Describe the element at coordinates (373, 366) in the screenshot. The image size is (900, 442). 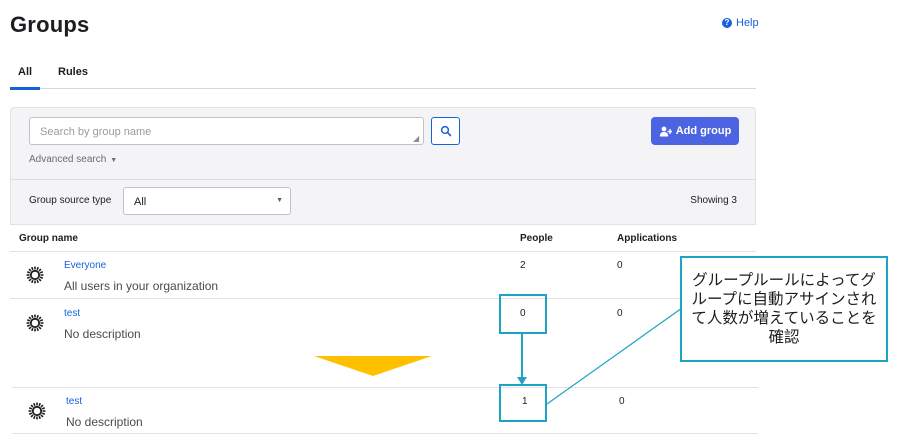
I see `transition-arrow` at that location.